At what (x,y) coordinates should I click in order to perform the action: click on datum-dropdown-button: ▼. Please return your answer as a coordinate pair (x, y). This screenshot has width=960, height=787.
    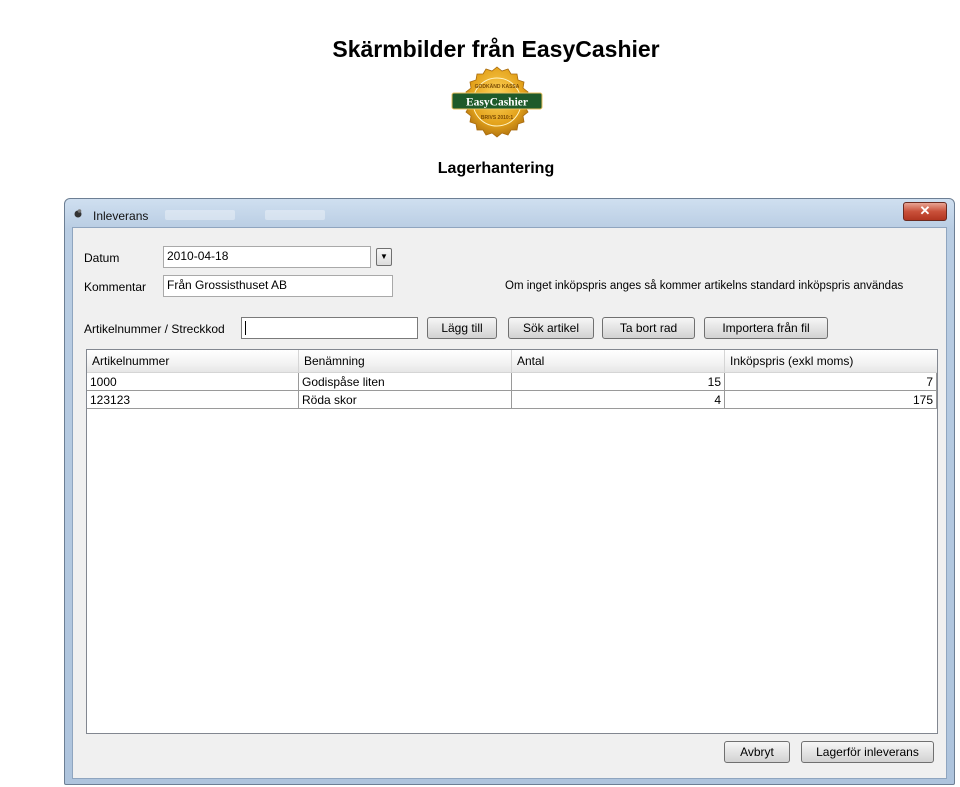
    Looking at the image, I should click on (384, 257).